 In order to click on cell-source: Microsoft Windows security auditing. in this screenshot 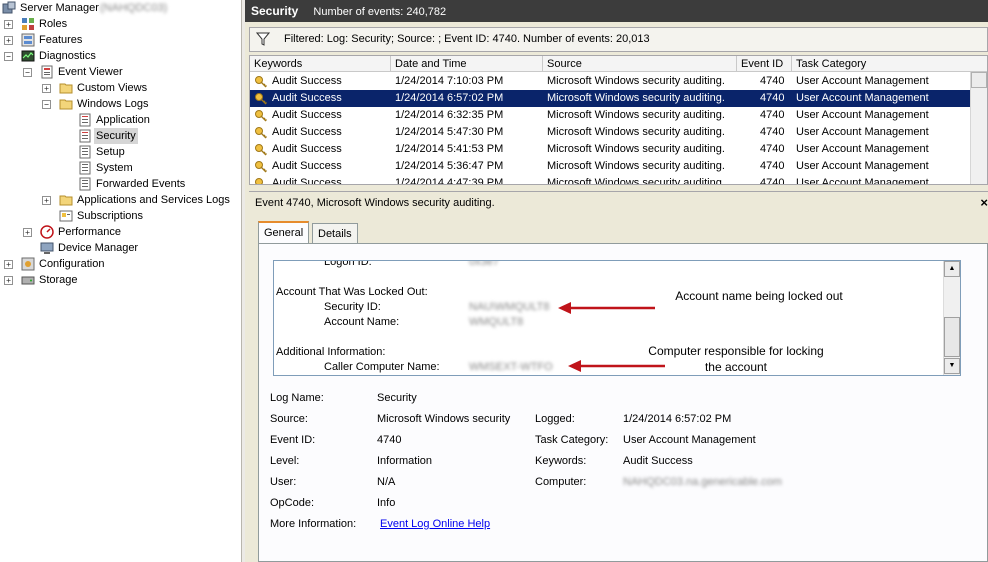, I will do `click(636, 115)`.